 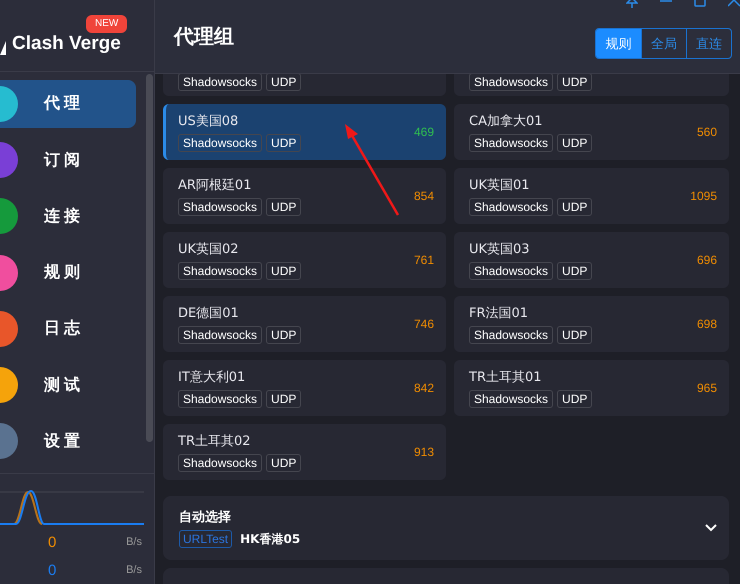 I want to click on proxy-card: CA加拿大01 Shadowsocks UDP 560, so click(x=591, y=132).